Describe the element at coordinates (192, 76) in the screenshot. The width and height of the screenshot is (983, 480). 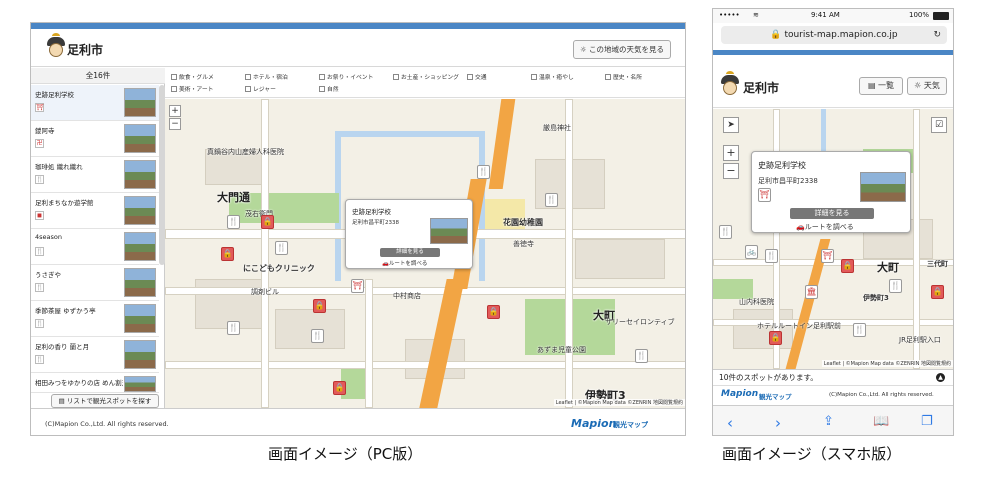
I see `filter-food: 飲食・グルメ` at that location.